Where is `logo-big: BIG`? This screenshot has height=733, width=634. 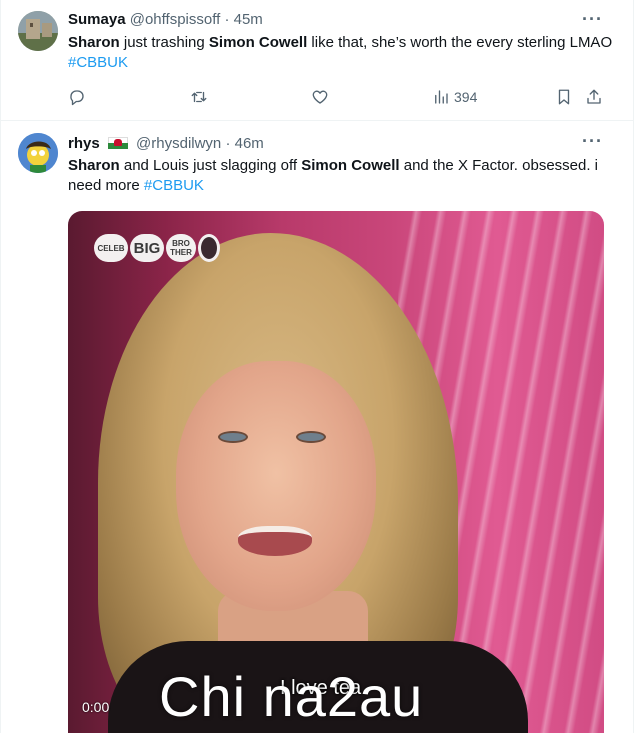
logo-big: BIG is located at coordinates (147, 248).